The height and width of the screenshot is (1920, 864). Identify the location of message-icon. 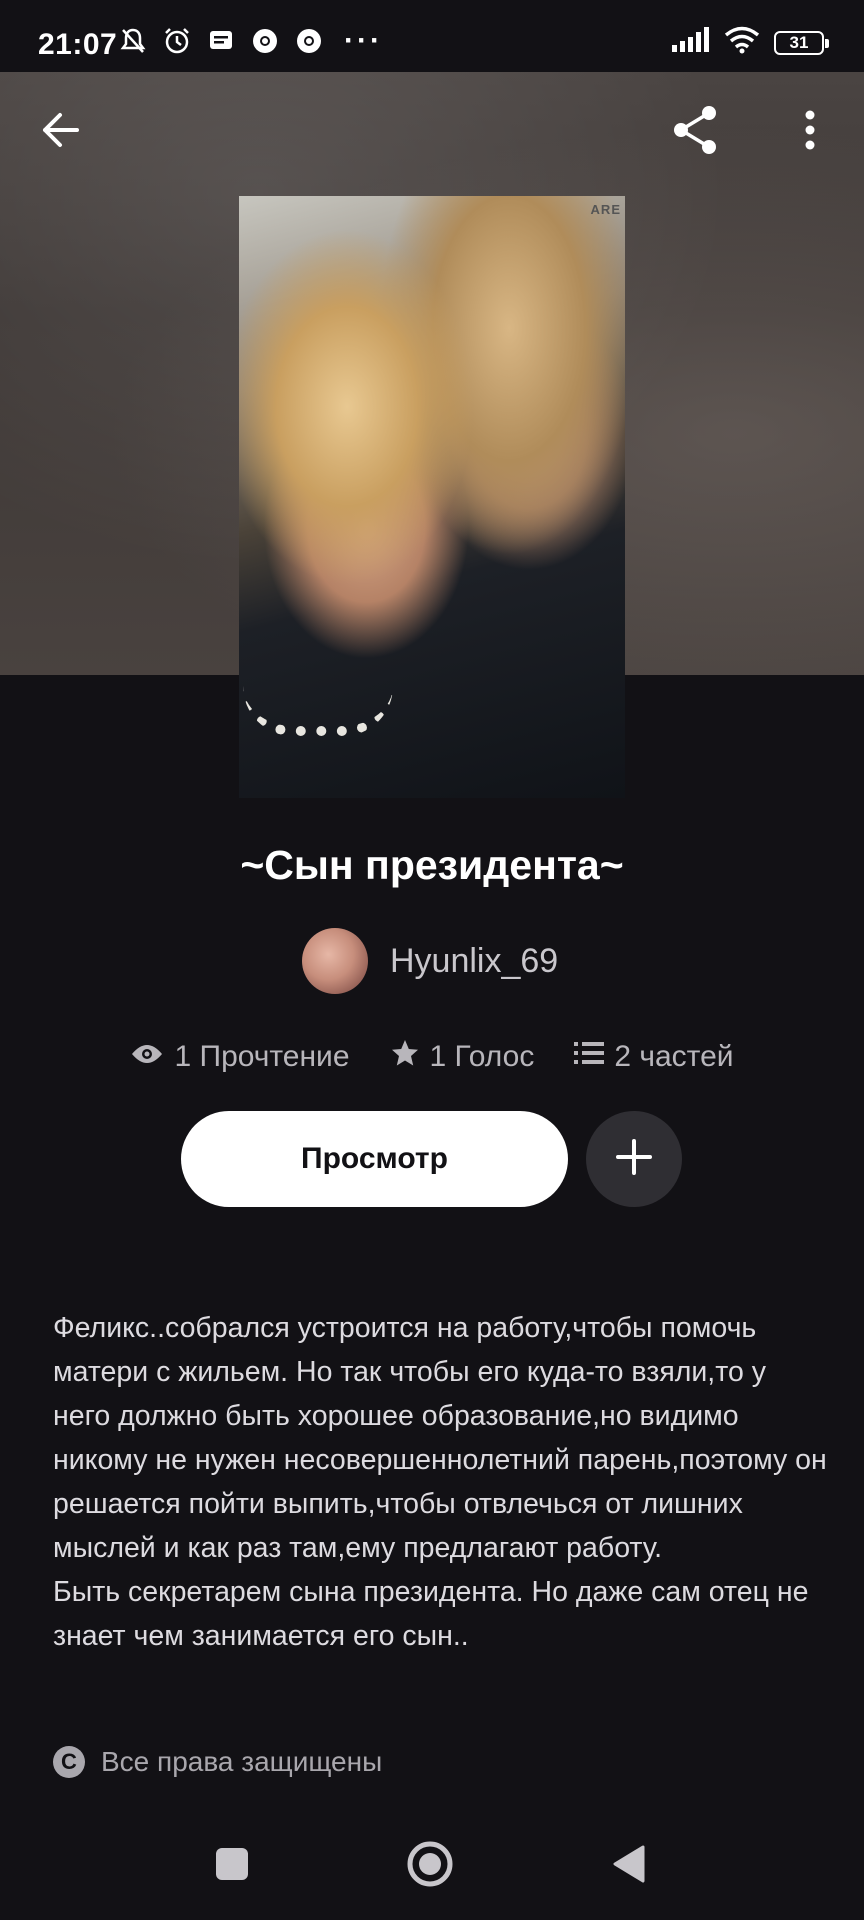
(221, 41).